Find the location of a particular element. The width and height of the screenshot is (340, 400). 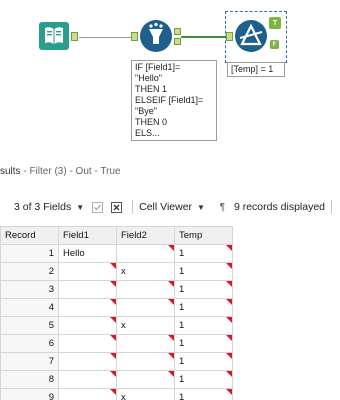

annotation-line: THEN 1 is located at coordinates (151, 89).